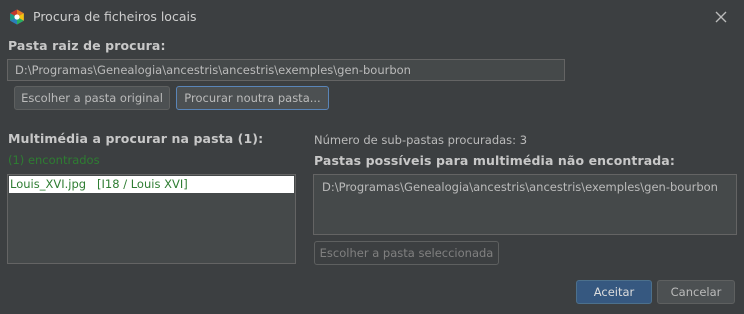 Image resolution: width=744 pixels, height=314 pixels. I want to click on found-count-text: (1) encontrados, so click(54, 160).